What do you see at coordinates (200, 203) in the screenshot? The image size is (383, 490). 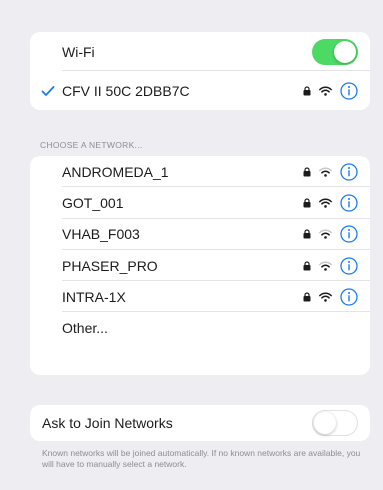 I see `network-row: GOT_001` at bounding box center [200, 203].